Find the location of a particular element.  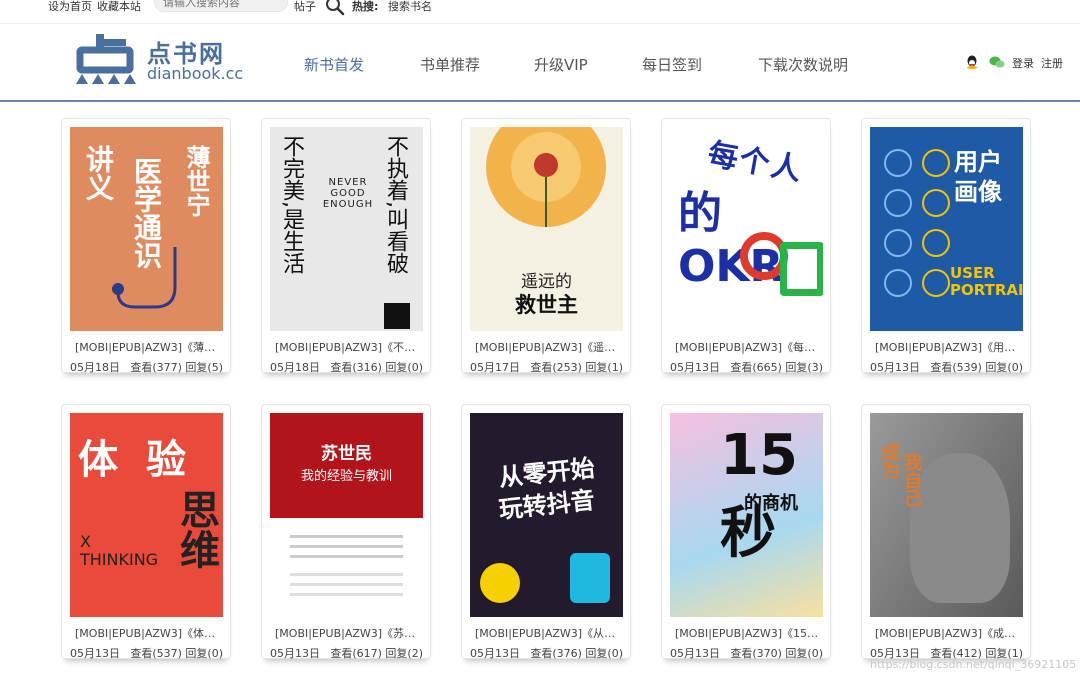

book-cover: 遥远的 救世主 is located at coordinates (546, 229).